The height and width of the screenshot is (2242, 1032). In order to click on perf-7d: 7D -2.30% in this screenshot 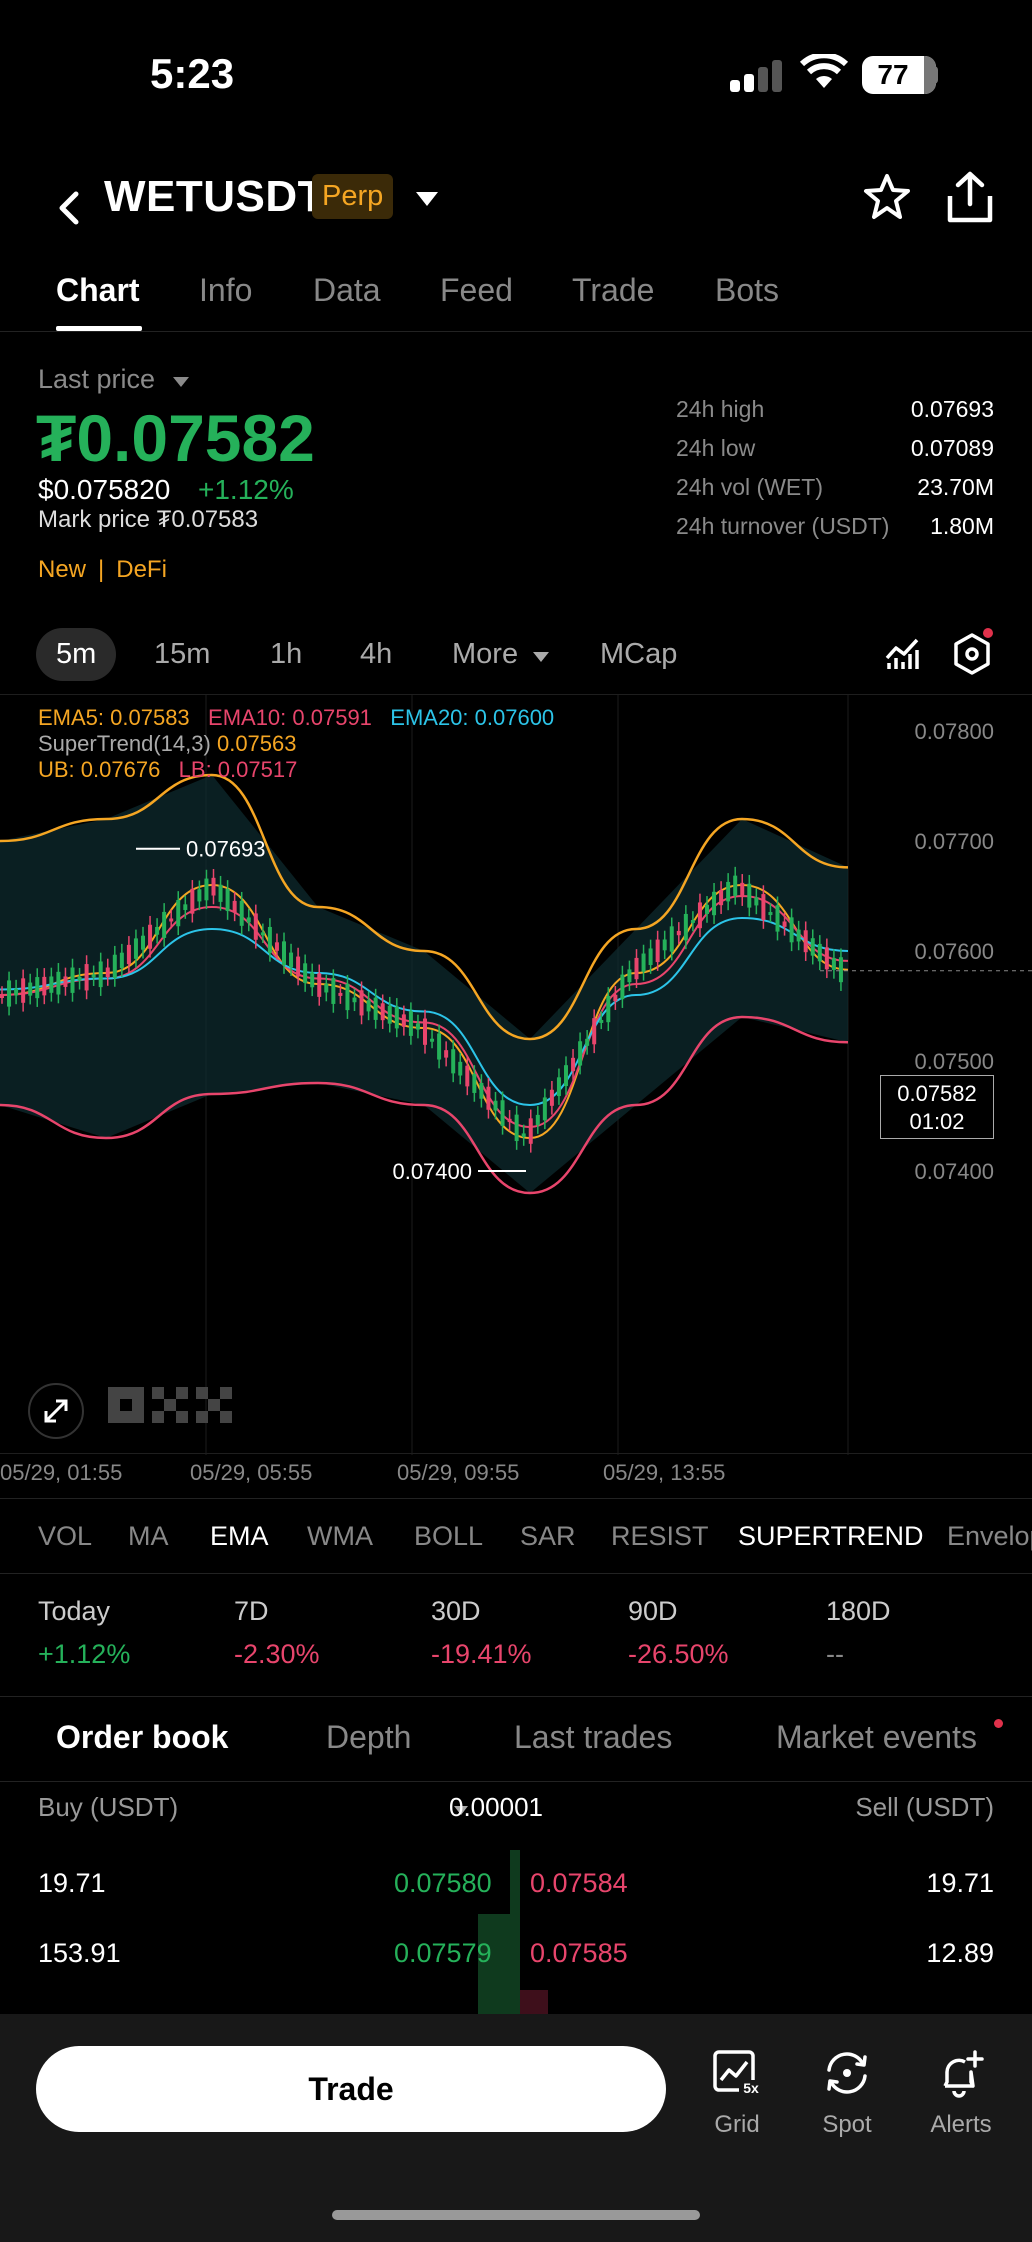, I will do `click(277, 1633)`.